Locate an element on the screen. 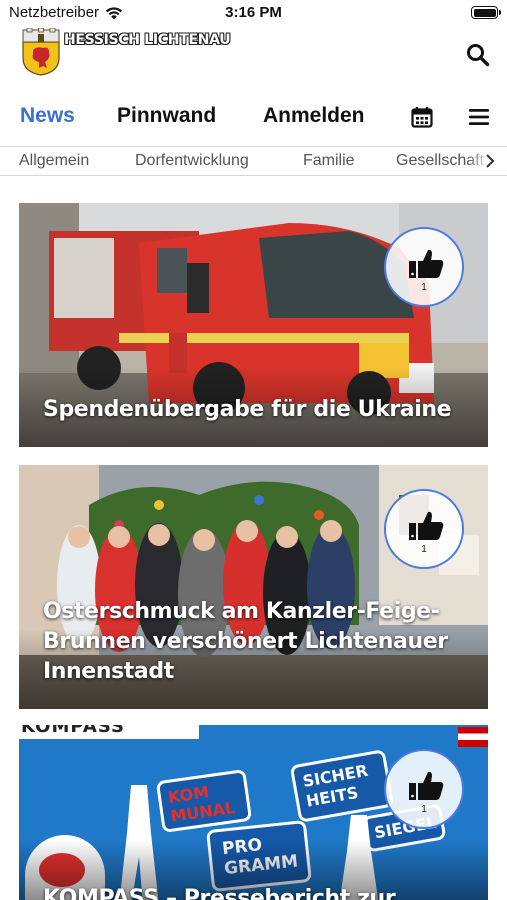 The image size is (507, 900). main-nav: News Pinnwand Anmelden is located at coordinates (253, 118).